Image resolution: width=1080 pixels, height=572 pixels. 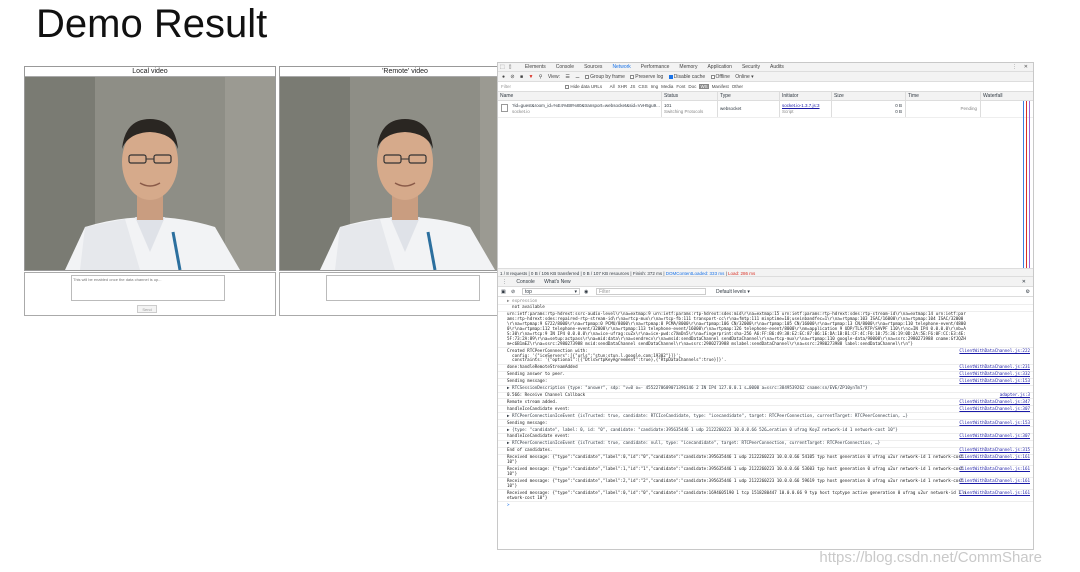 What do you see at coordinates (868, 96) in the screenshot?
I see `col-size: Size` at bounding box center [868, 96].